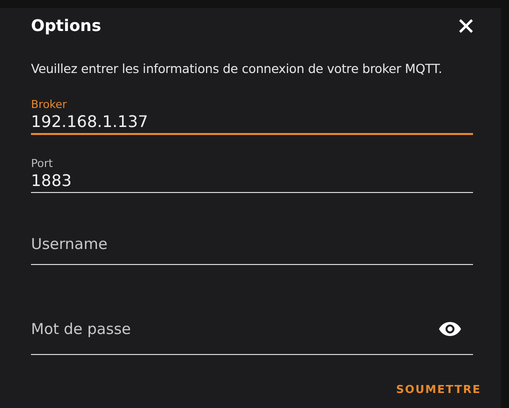  Describe the element at coordinates (252, 244) in the screenshot. I see `text-field: Username` at that location.